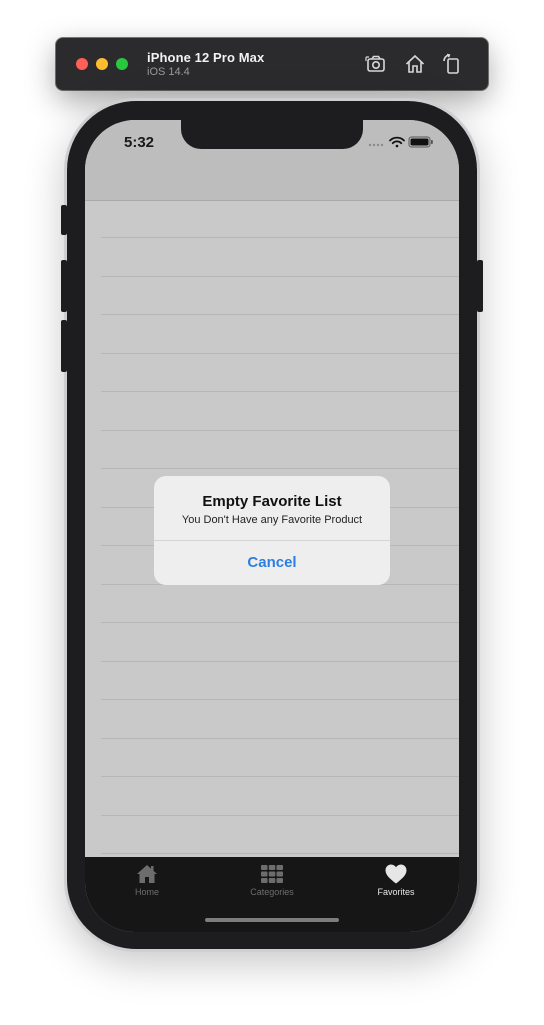 Image resolution: width=544 pixels, height=1025 pixels. What do you see at coordinates (64, 286) in the screenshot?
I see `volume-up-button` at bounding box center [64, 286].